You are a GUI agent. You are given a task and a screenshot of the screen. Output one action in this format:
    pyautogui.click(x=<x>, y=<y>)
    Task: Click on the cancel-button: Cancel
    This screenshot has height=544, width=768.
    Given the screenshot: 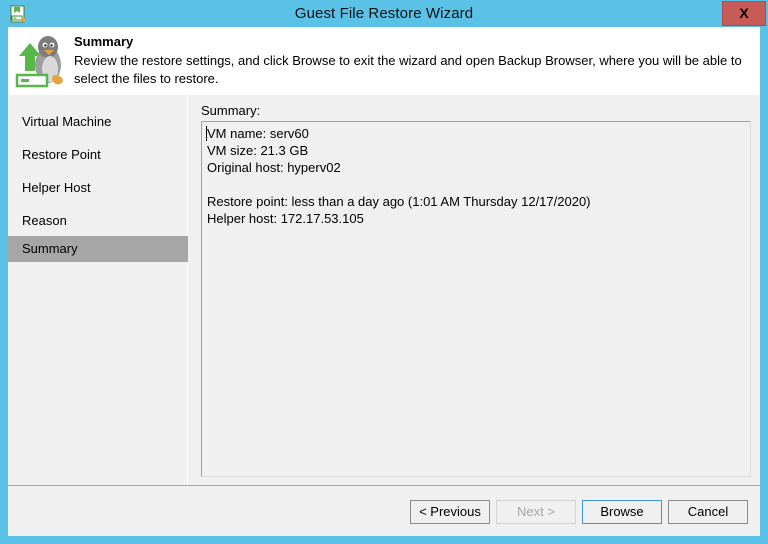 What is the action you would take?
    pyautogui.click(x=708, y=512)
    